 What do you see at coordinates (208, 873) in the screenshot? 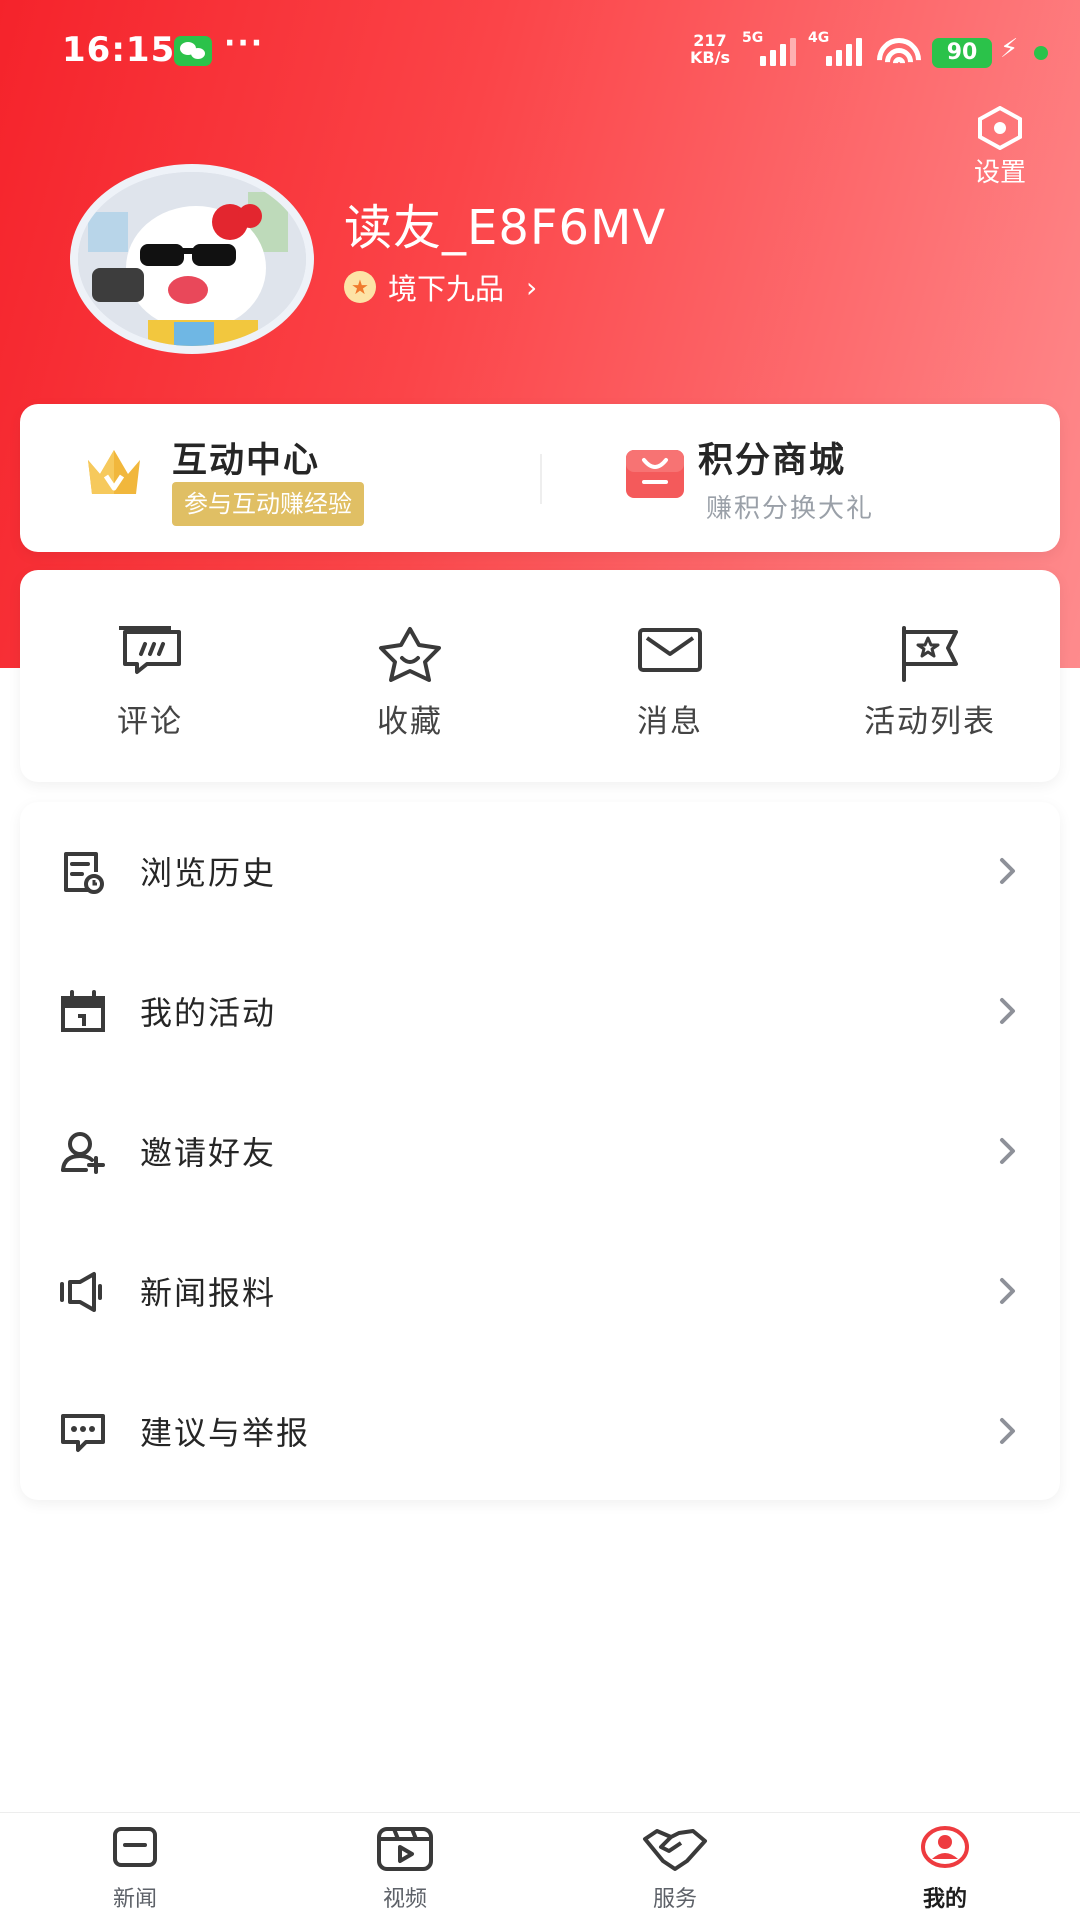
I see `menu-item-label: 浏览历史` at bounding box center [208, 873].